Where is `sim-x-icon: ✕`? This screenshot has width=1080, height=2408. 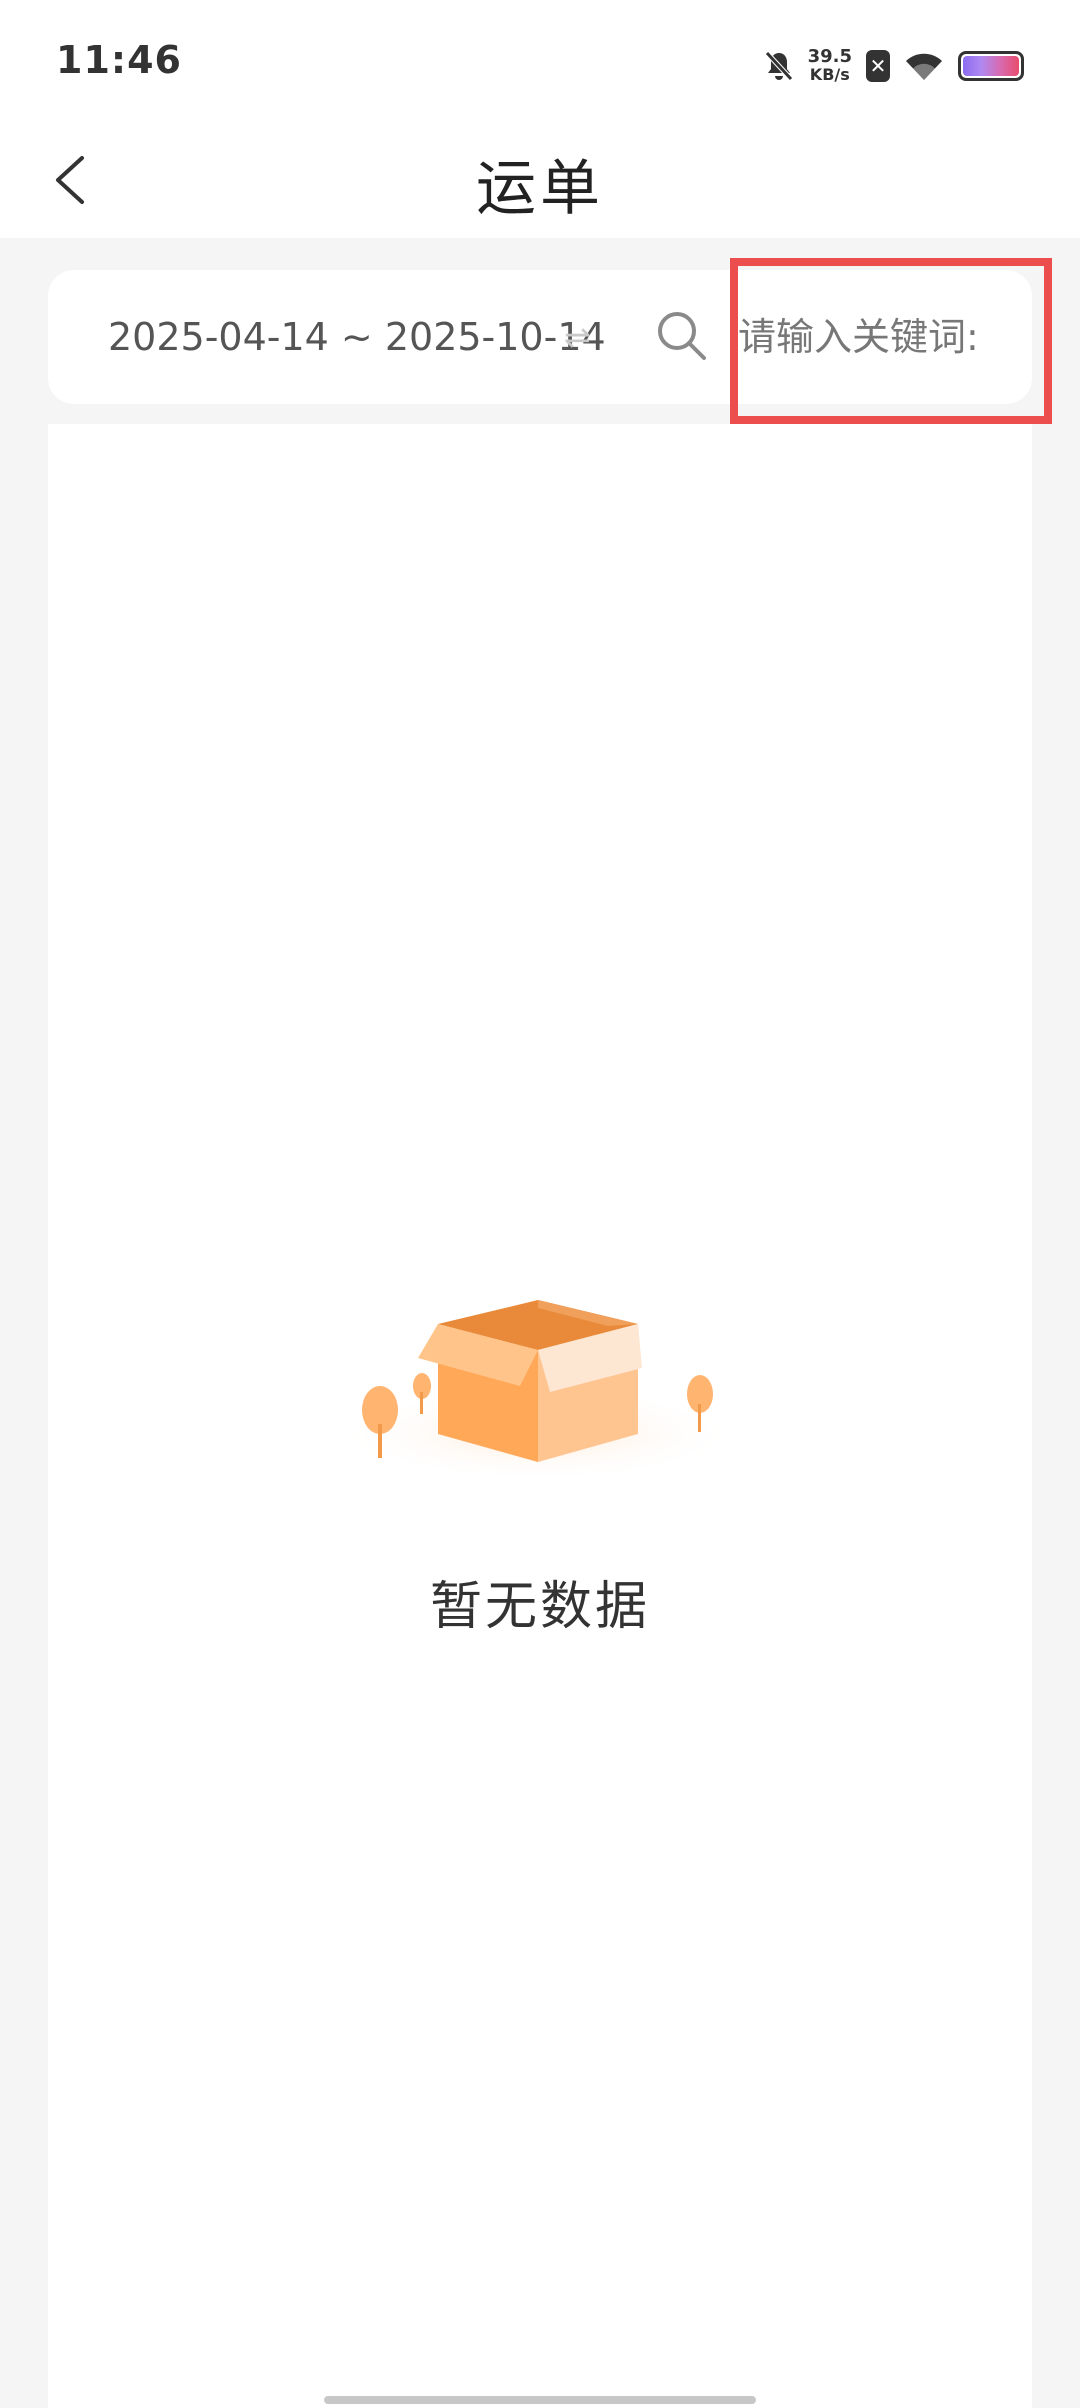
sim-x-icon: ✕ is located at coordinates (878, 66).